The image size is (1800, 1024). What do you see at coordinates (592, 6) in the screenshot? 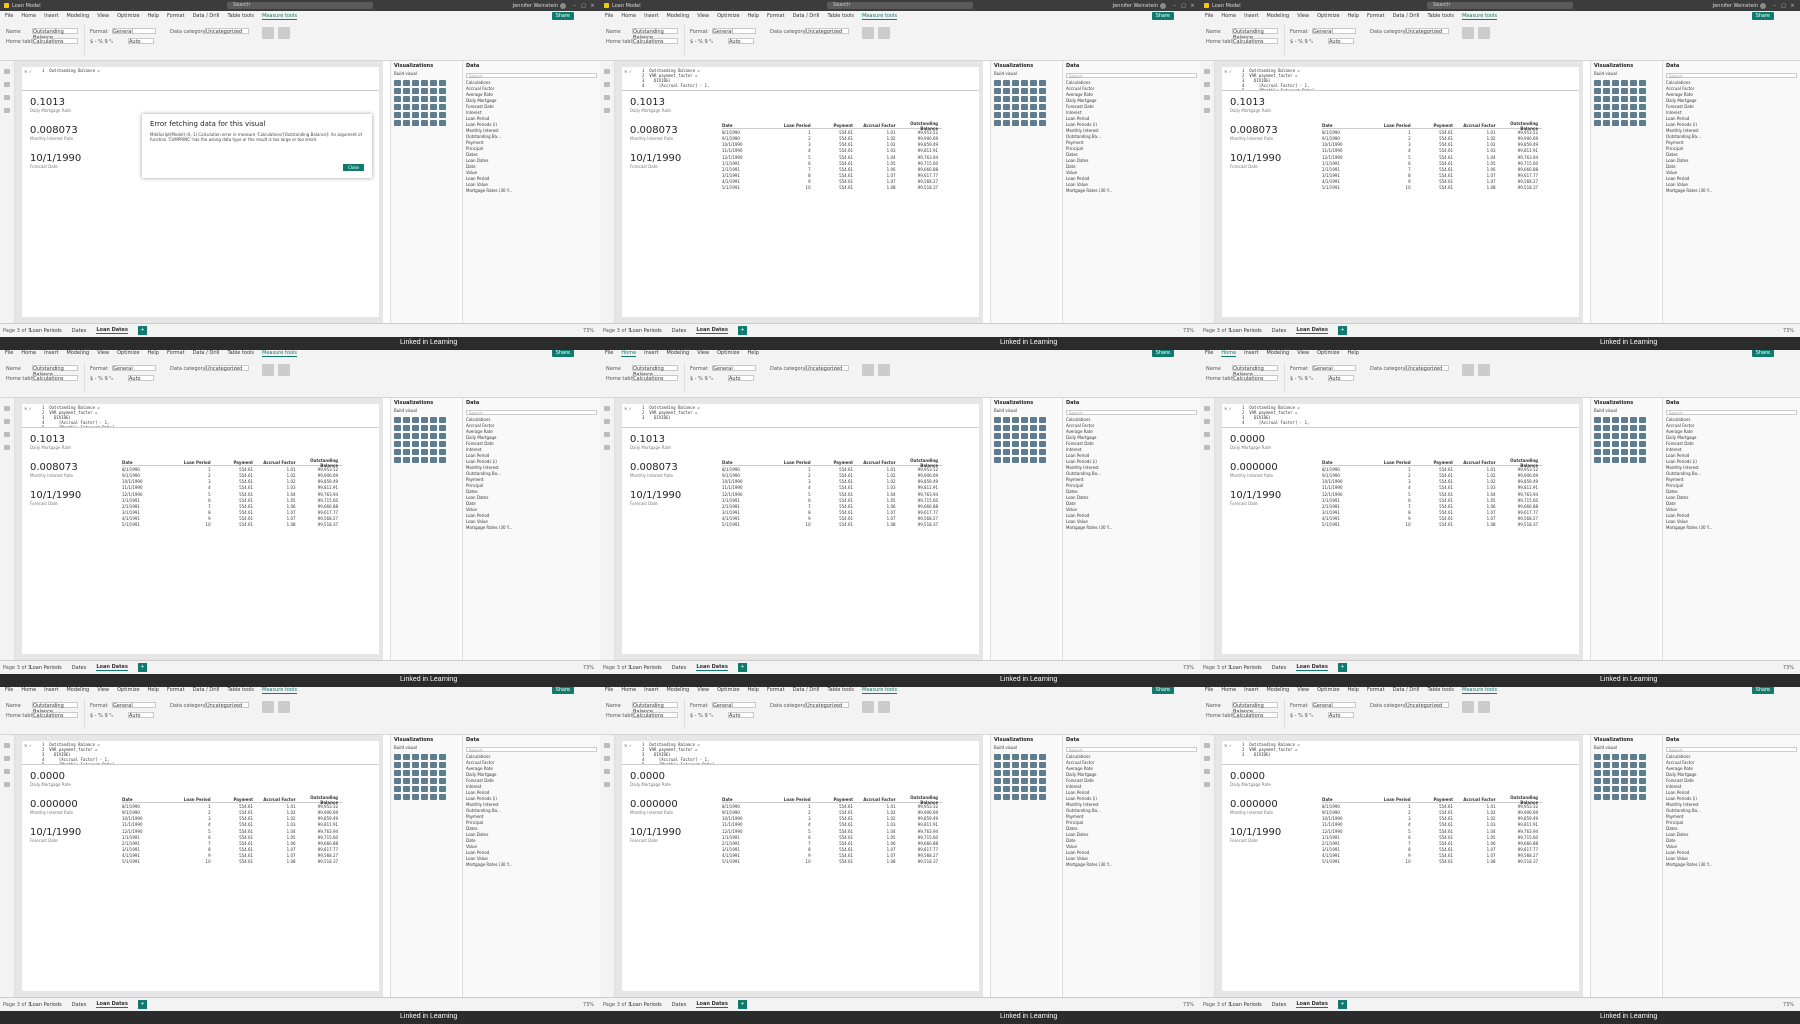
I see `close-icon: ×` at bounding box center [592, 6].